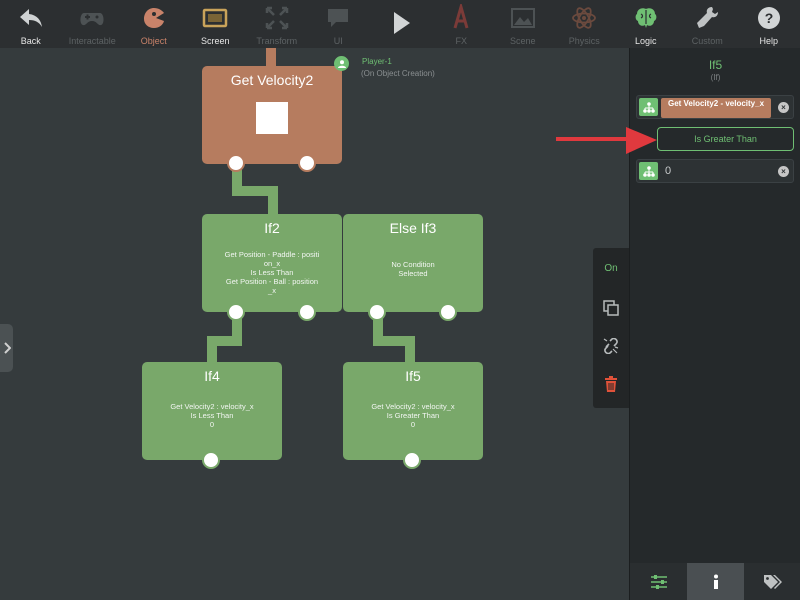 The height and width of the screenshot is (600, 800). I want to click on toolbar-screen-button: Screen, so click(216, 24).